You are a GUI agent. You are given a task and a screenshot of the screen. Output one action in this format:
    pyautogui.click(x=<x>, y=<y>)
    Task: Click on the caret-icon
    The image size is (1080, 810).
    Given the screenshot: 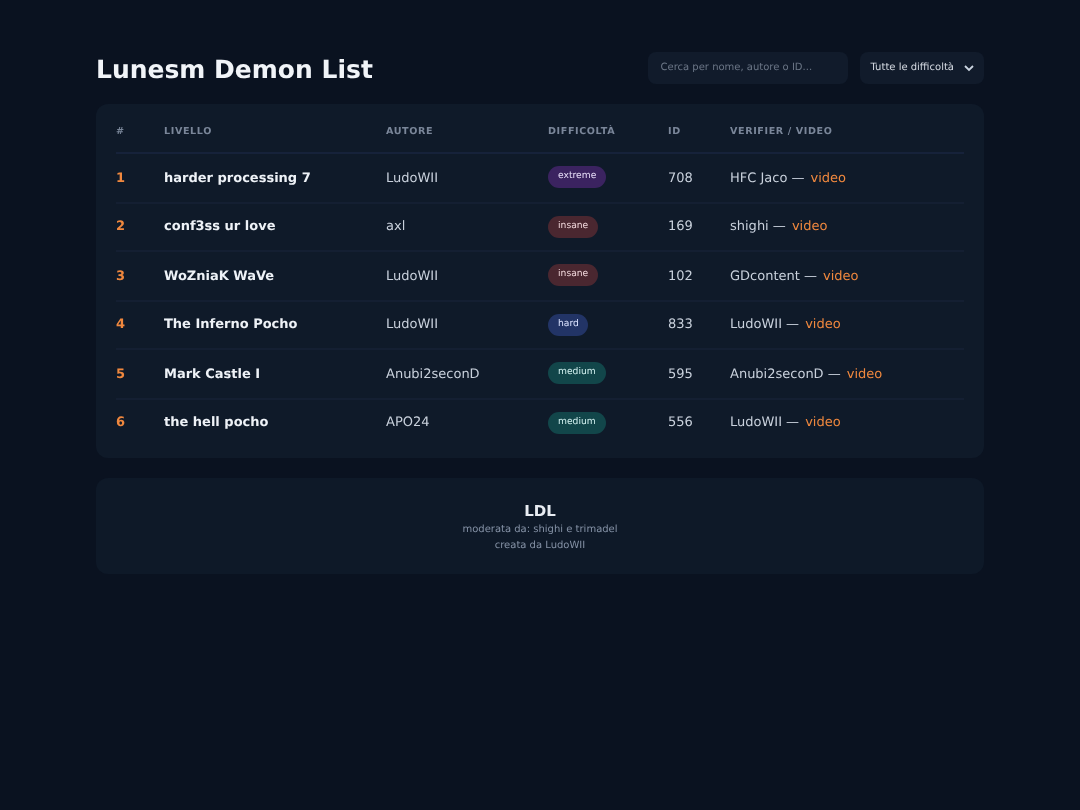 What is the action you would take?
    pyautogui.click(x=969, y=68)
    